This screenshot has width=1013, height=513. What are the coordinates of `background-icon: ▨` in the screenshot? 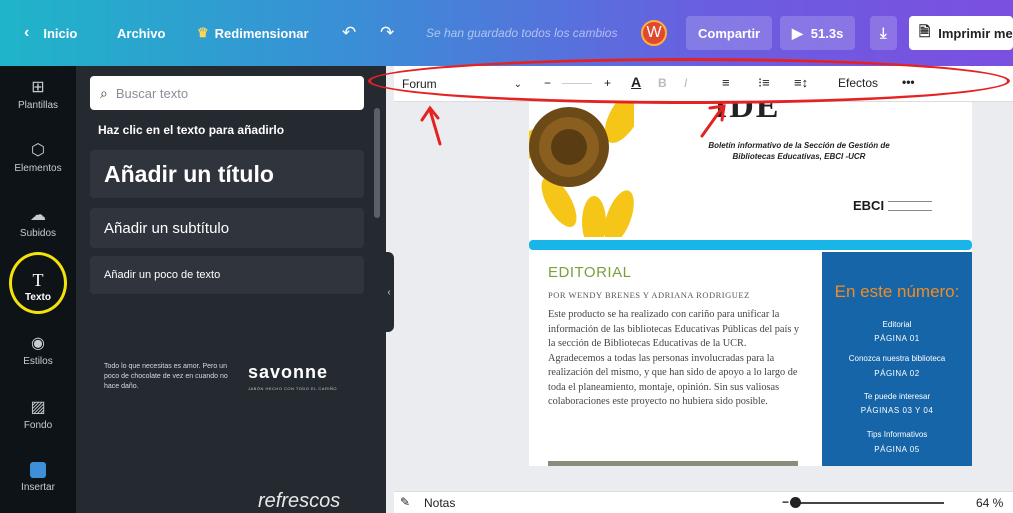 It's located at (38, 407).